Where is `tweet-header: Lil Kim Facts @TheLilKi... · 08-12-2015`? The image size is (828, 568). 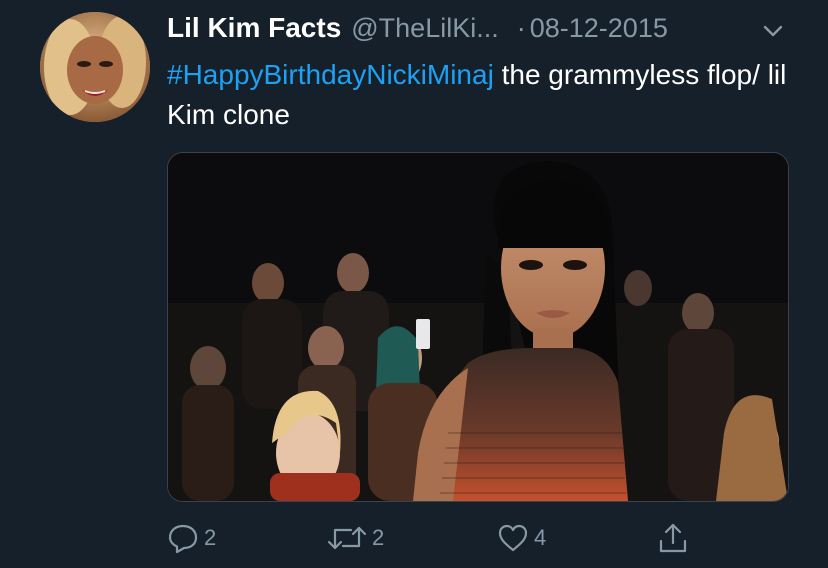
tweet-header: Lil Kim Facts @TheLilKi... · 08-12-2015 is located at coordinates (477, 28).